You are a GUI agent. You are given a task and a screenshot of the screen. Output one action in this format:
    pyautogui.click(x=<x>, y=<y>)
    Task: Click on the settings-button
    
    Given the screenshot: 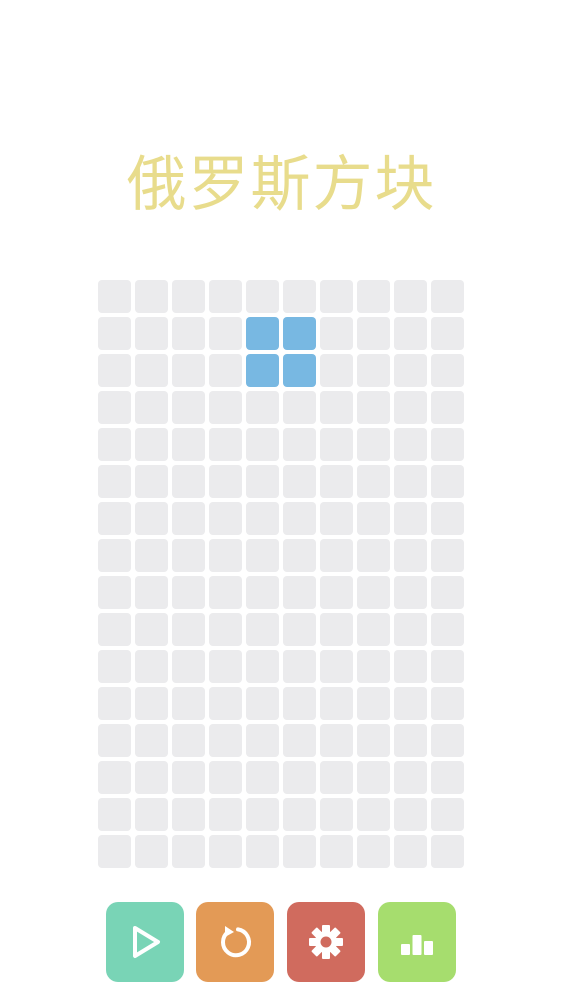 What is the action you would take?
    pyautogui.click(x=326, y=942)
    